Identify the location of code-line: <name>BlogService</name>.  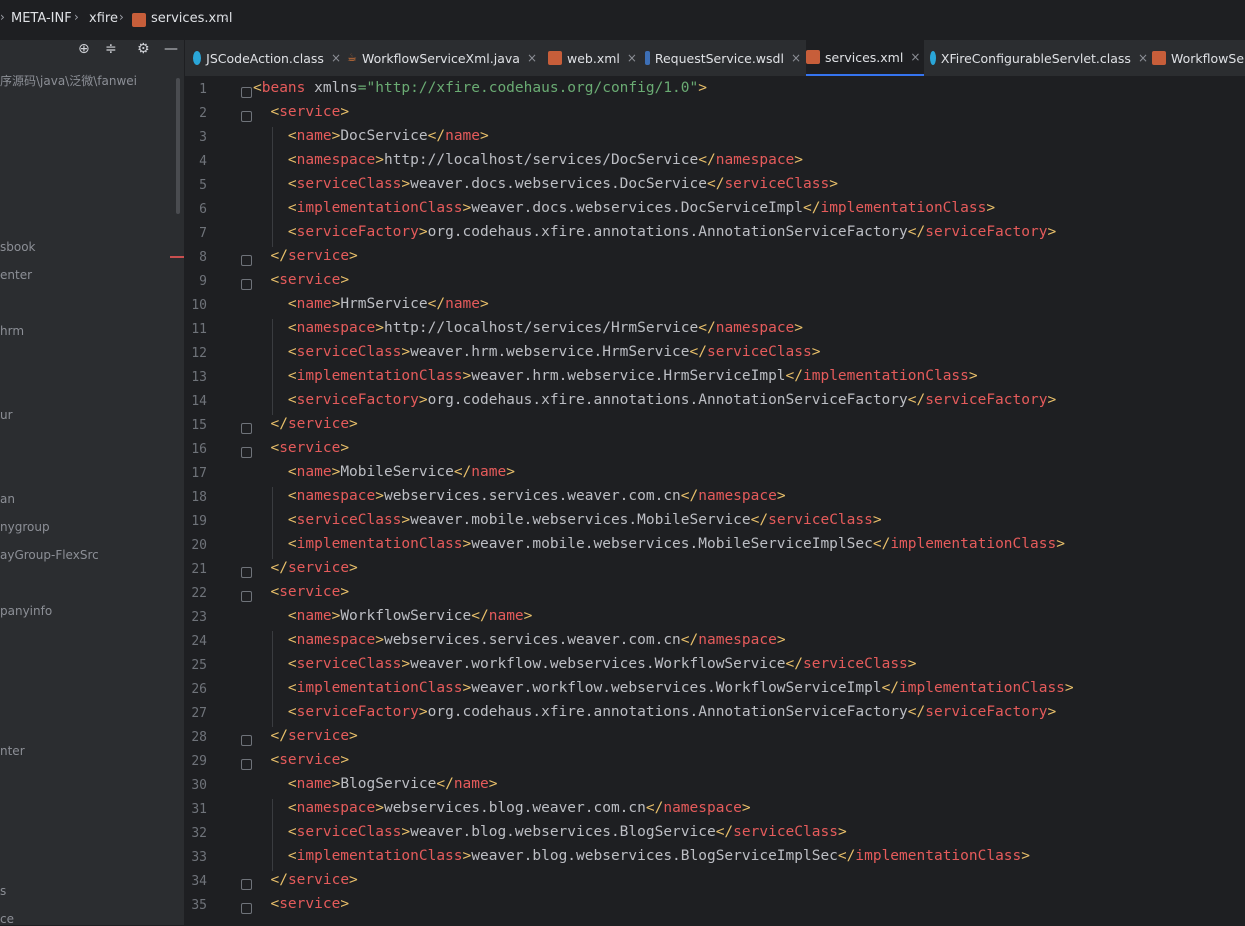
(375, 784).